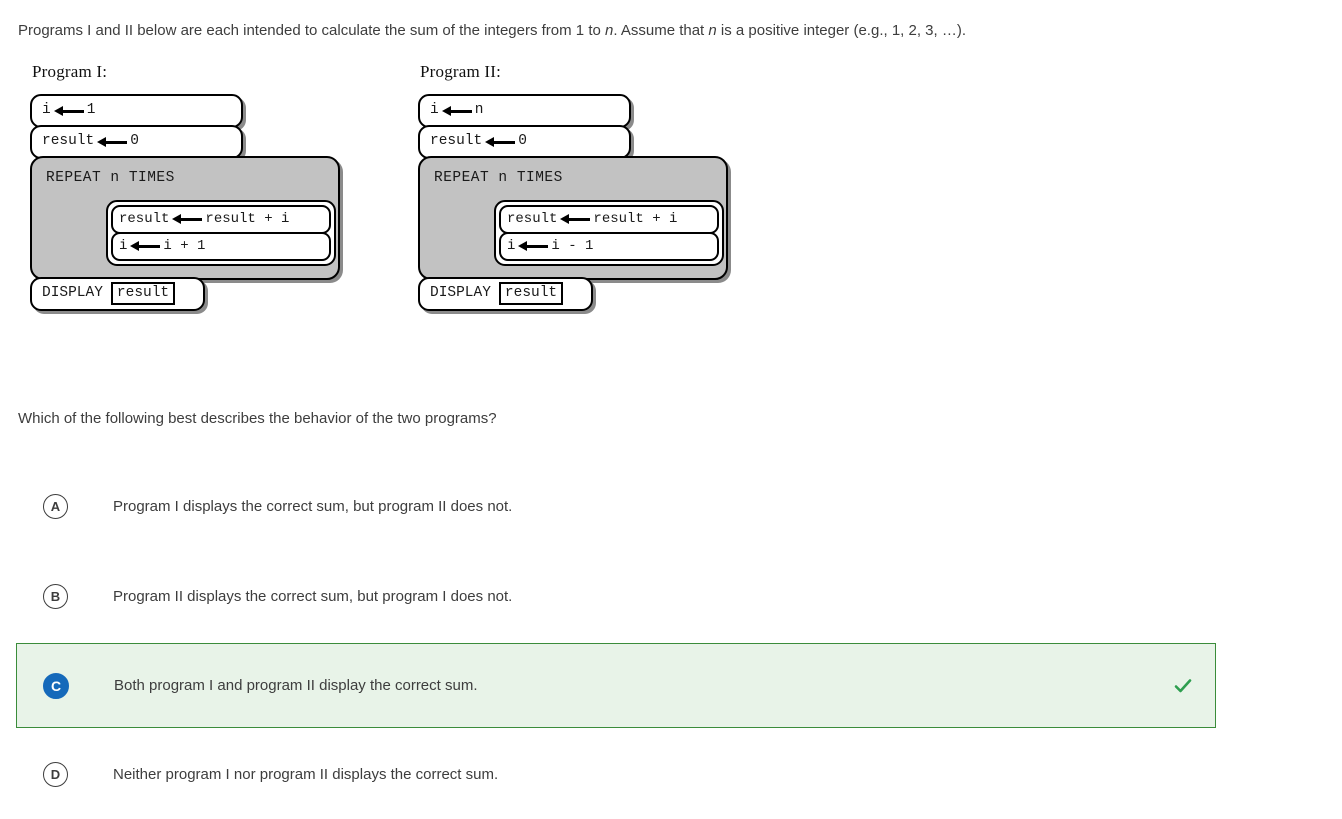  Describe the element at coordinates (609, 246) in the screenshot. I see `program-2-body-statement-2: i i - 1` at that location.